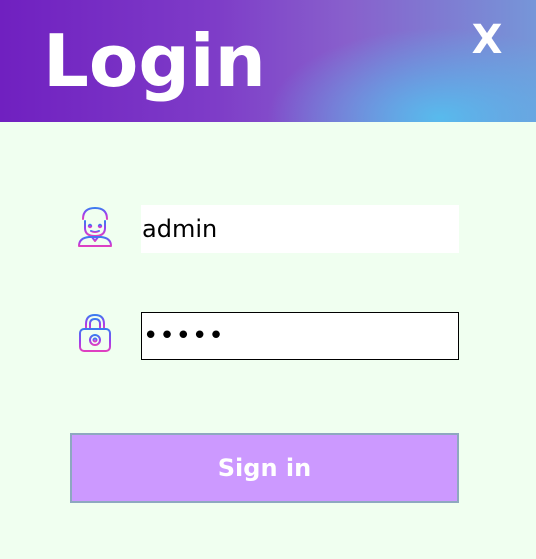  What do you see at coordinates (300, 336) in the screenshot?
I see `password-input` at bounding box center [300, 336].